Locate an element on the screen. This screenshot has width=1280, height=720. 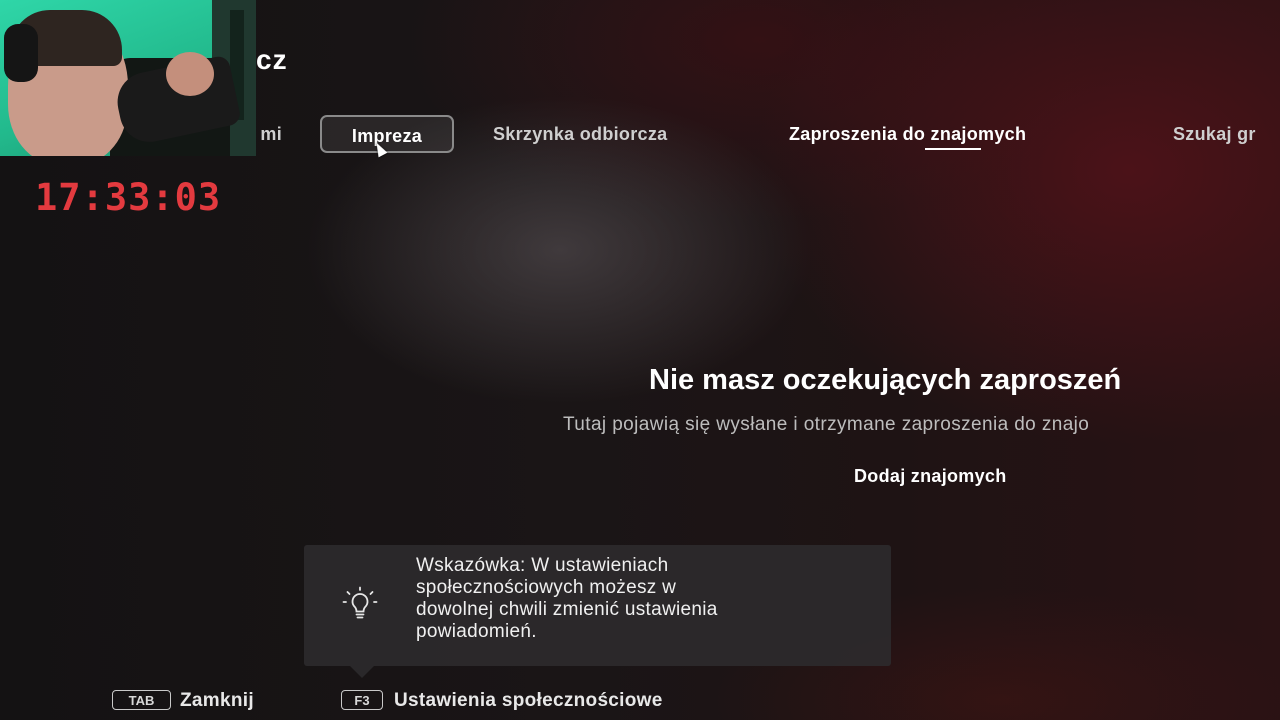
tab-key-hint: TAB is located at coordinates (141, 700).